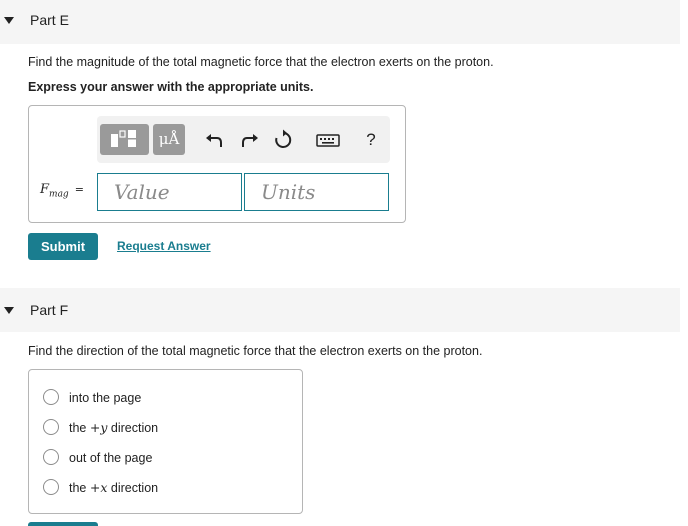  I want to click on option-label: into the page, so click(105, 398).